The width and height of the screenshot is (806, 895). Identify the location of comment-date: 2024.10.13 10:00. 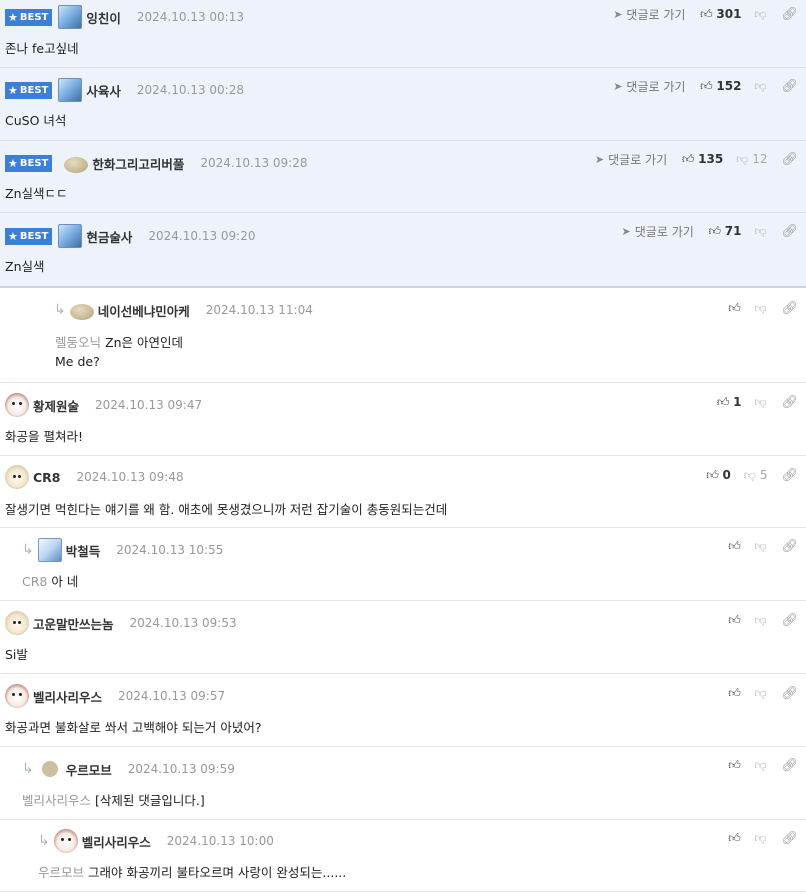
(220, 841).